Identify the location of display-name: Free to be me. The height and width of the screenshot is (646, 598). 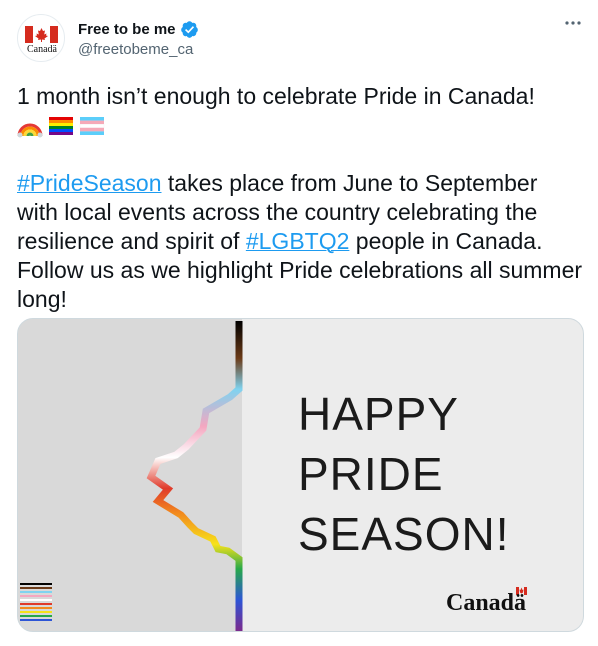
(127, 29).